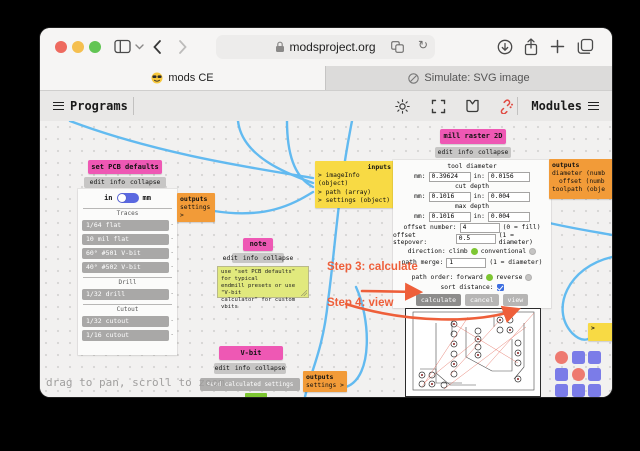 This screenshot has width=640, height=451. I want to click on pattern-circle, so click(578, 374).